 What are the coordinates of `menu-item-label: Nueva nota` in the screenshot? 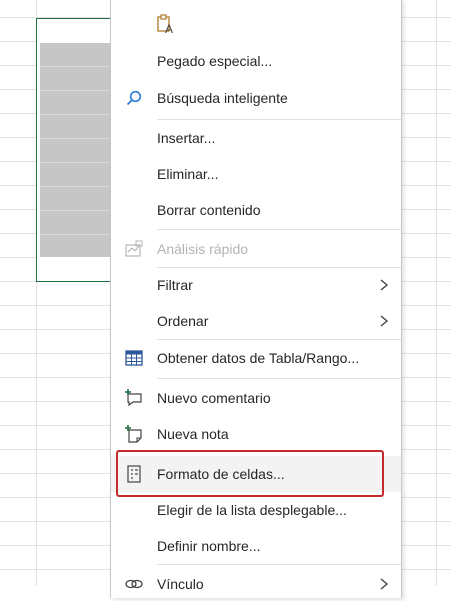 It's located at (193, 434).